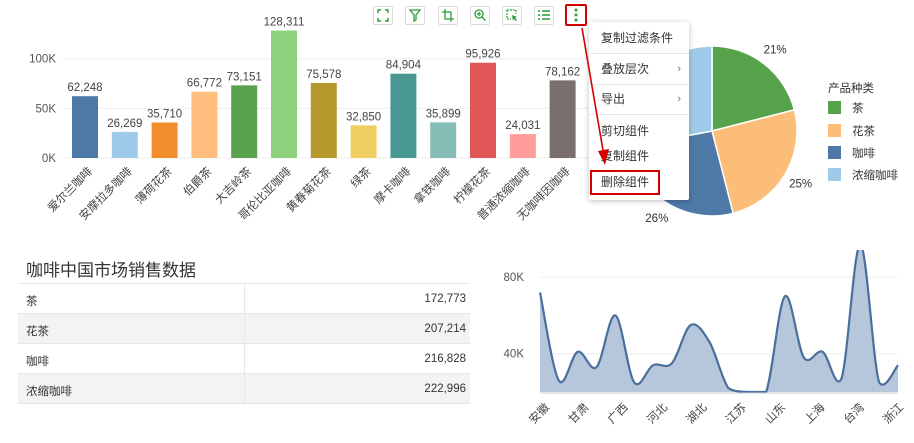 The image size is (914, 443). What do you see at coordinates (851, 89) in the screenshot?
I see `legend-title: 产品种类` at bounding box center [851, 89].